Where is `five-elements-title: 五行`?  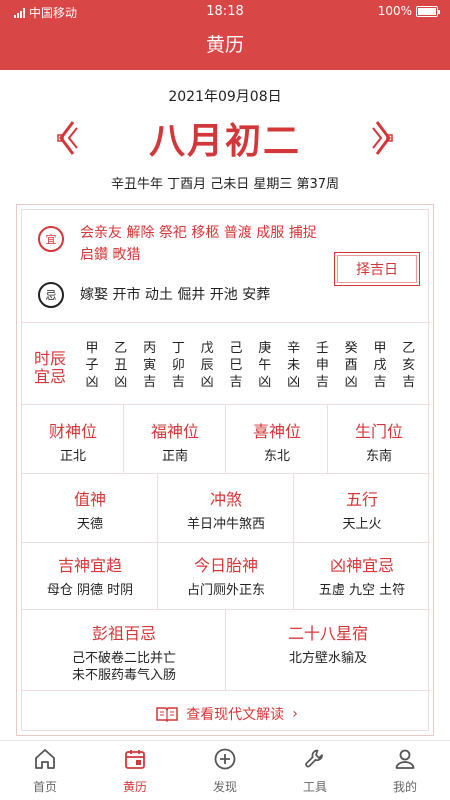 five-elements-title: 五行 is located at coordinates (361, 499).